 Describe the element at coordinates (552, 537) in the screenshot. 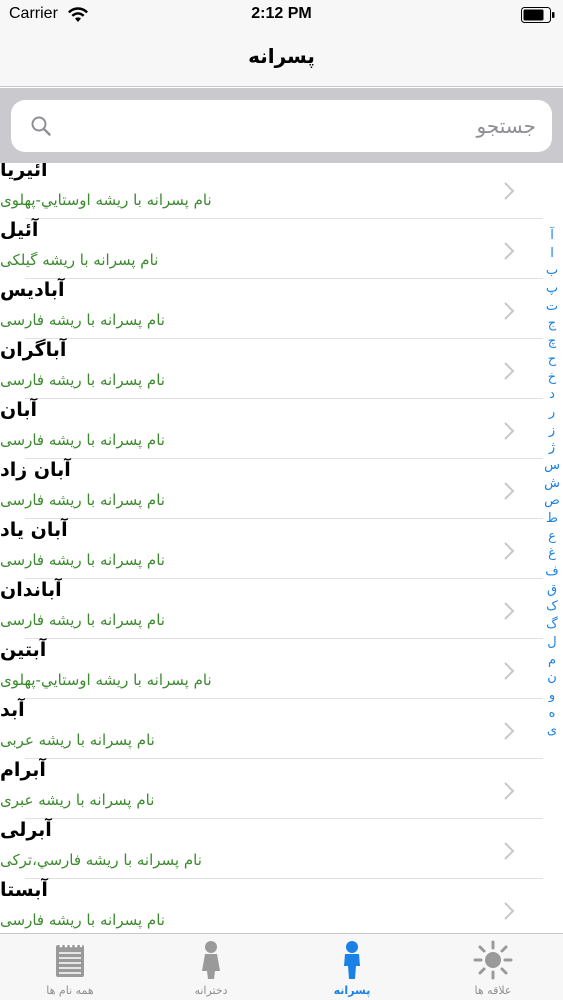

I see `index-letter: ع` at that location.